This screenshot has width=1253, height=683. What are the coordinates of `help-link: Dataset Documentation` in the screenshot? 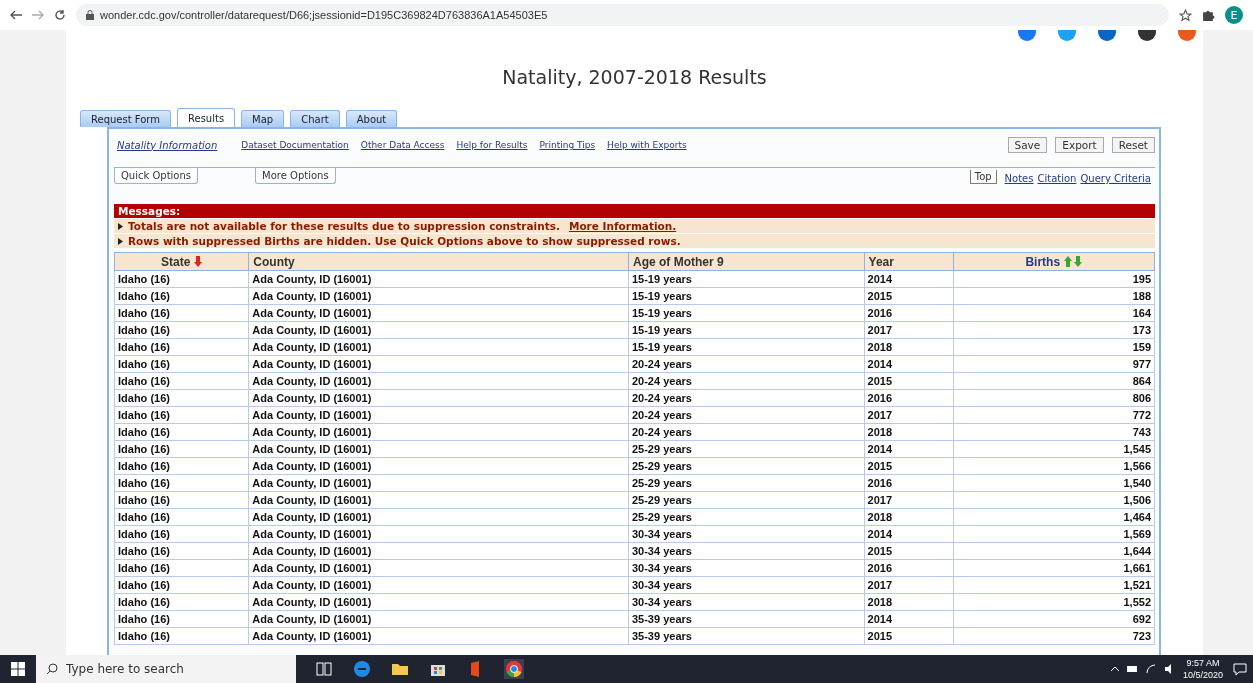 It's located at (295, 145).